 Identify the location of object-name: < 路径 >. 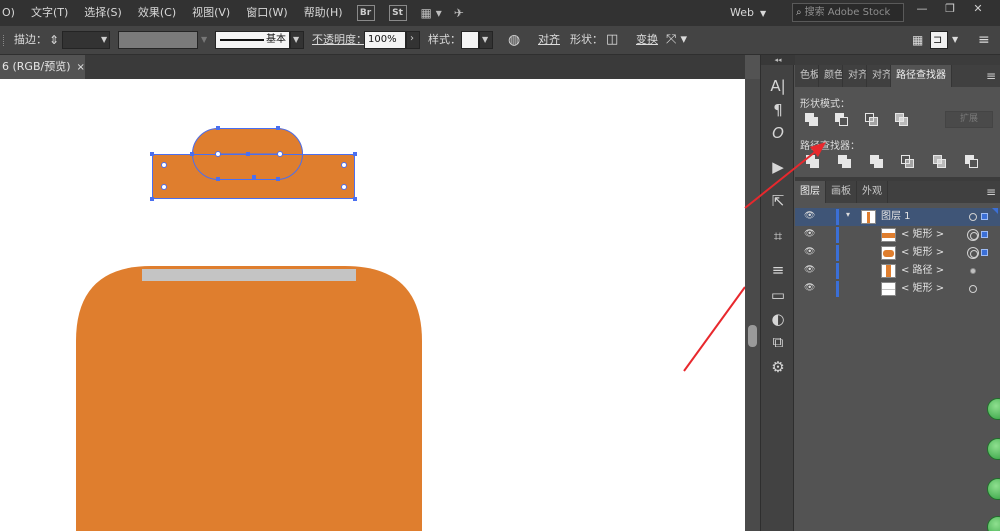
(922, 271).